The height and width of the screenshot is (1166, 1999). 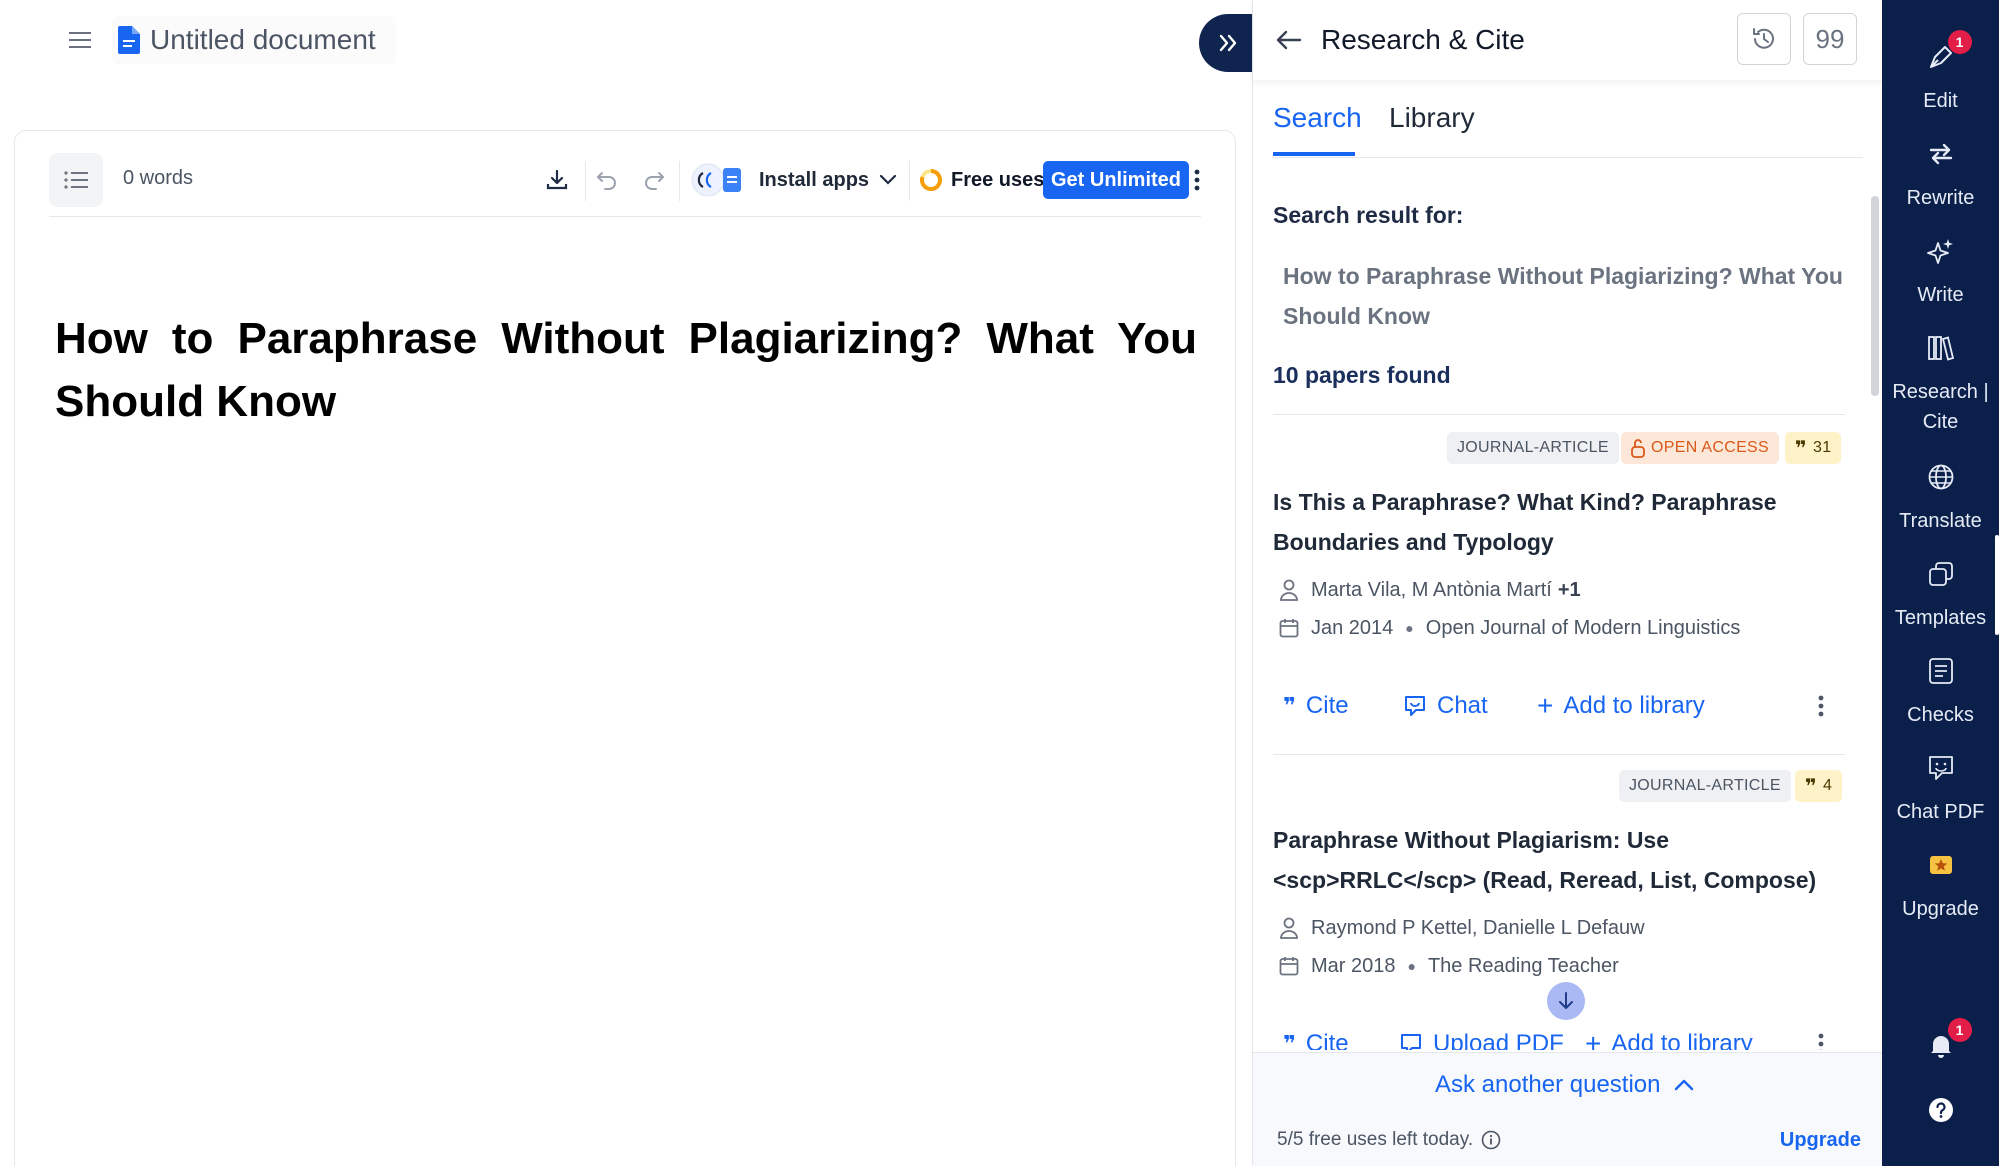 I want to click on rail-label: Write, so click(x=1940, y=295).